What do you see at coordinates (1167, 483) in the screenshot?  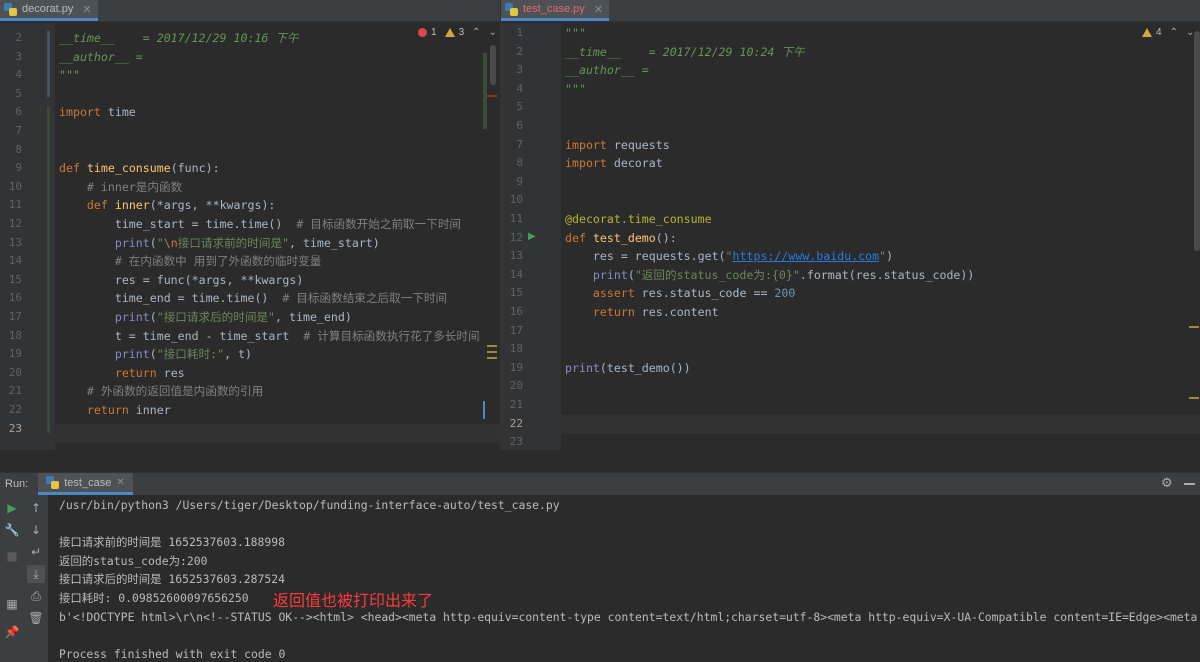 I see `gear-icon: ⚙` at bounding box center [1167, 483].